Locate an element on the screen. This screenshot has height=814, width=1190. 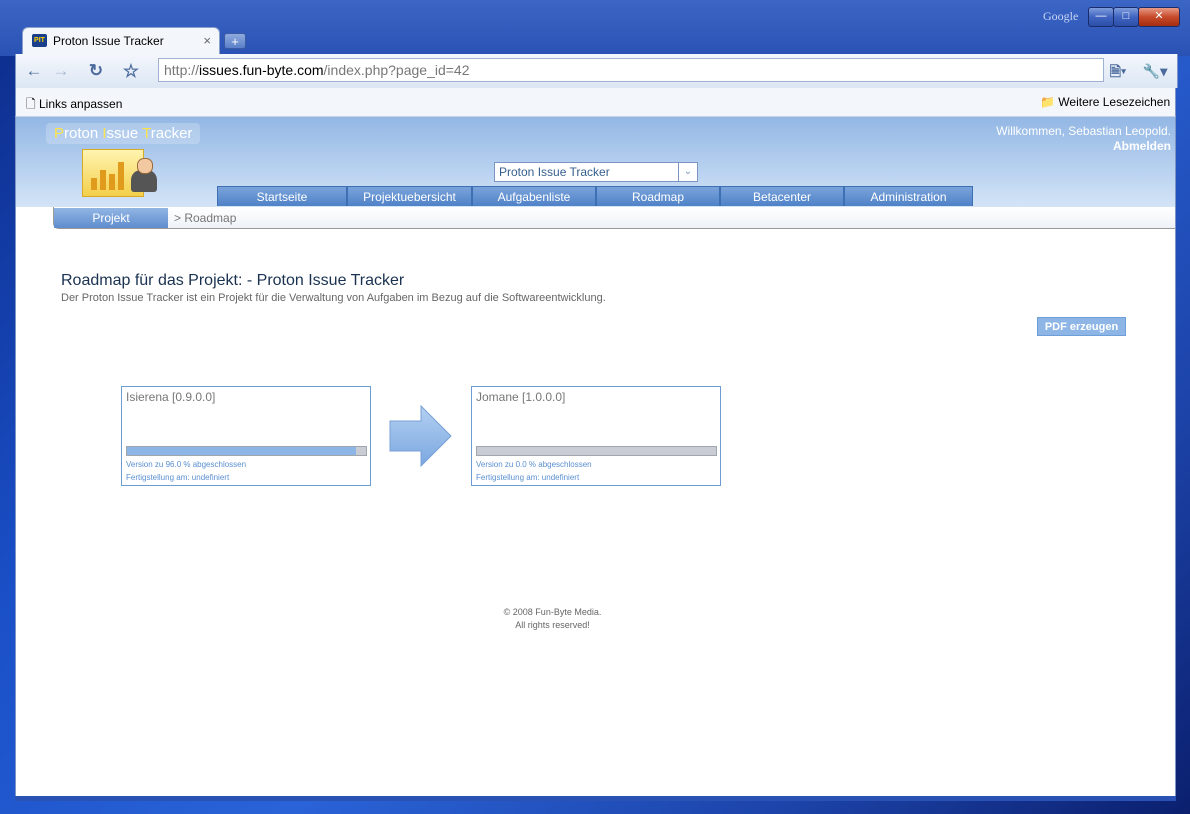
bookmarks-bar: 🗋 Links anpassen 📁 Weitere Lesezeichen is located at coordinates (595, 102).